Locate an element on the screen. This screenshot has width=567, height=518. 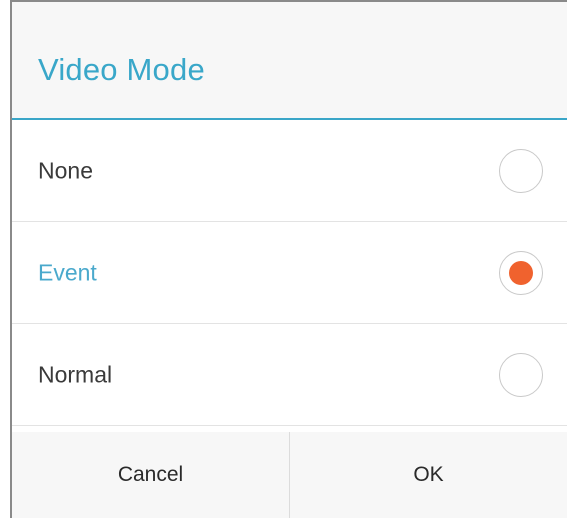
ok-button: OK is located at coordinates (428, 475).